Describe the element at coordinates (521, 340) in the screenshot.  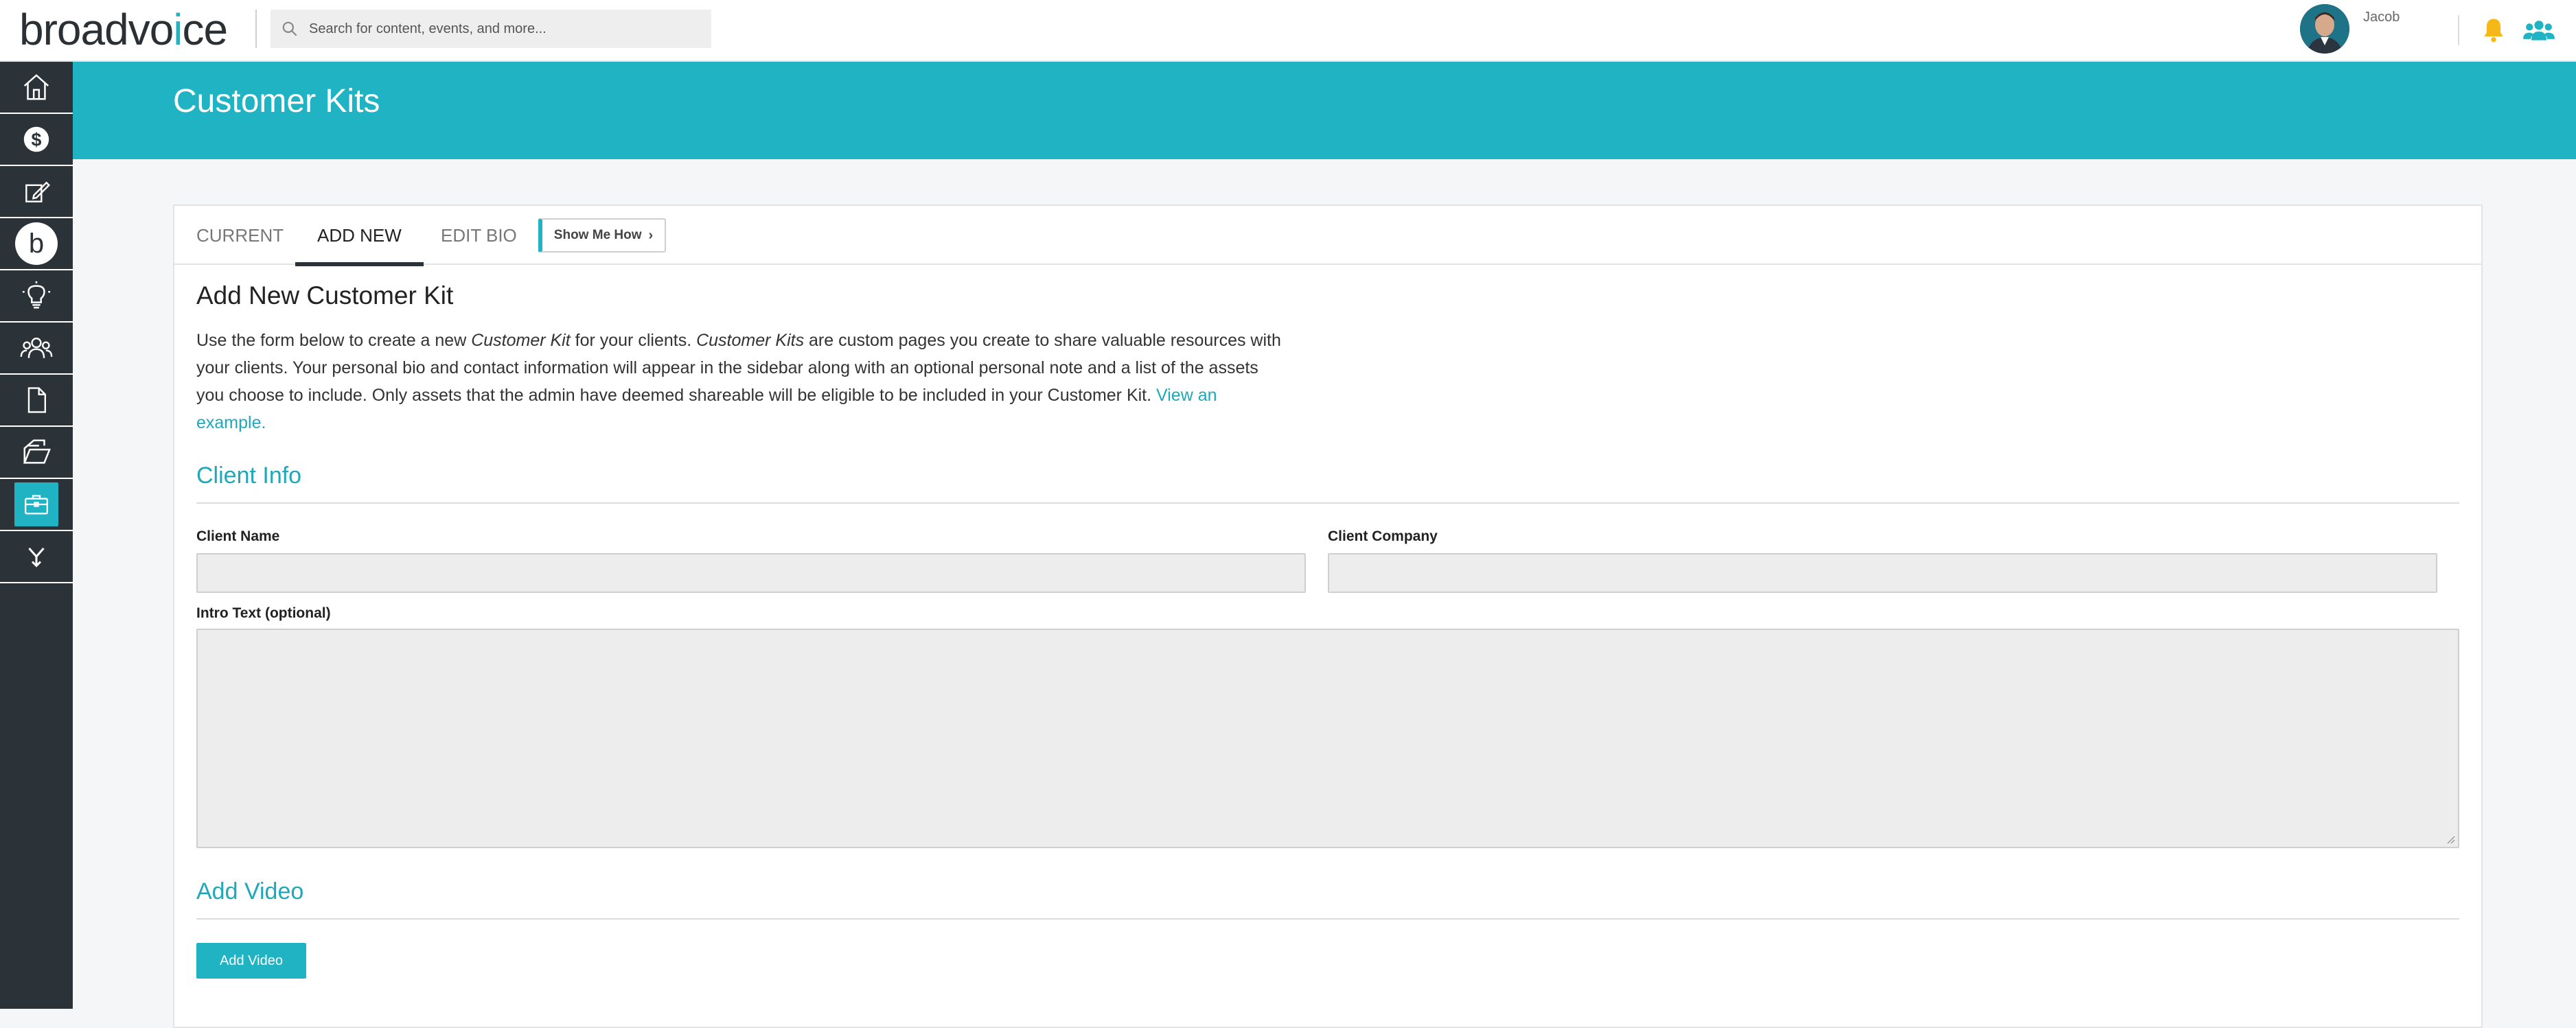
I see `intro-emphasis-1: Customer Kit` at that location.